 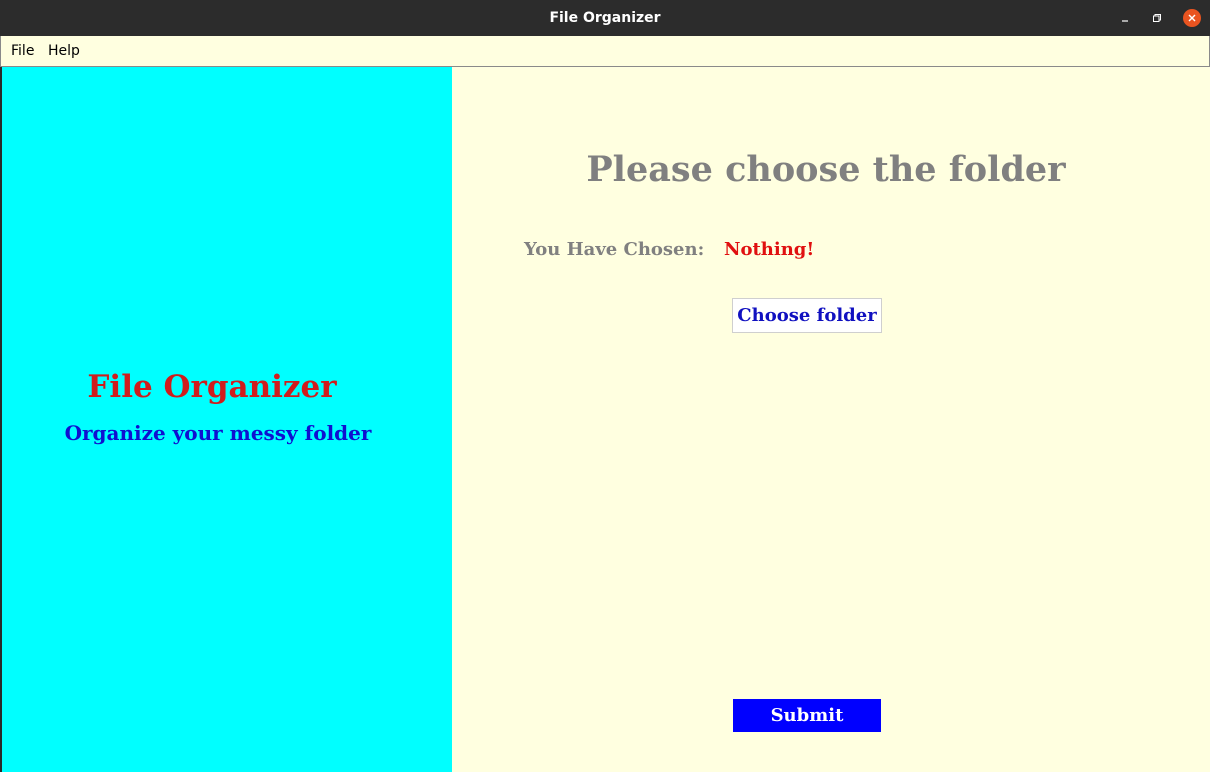 I want to click on minimize-button, so click(x=1125, y=18).